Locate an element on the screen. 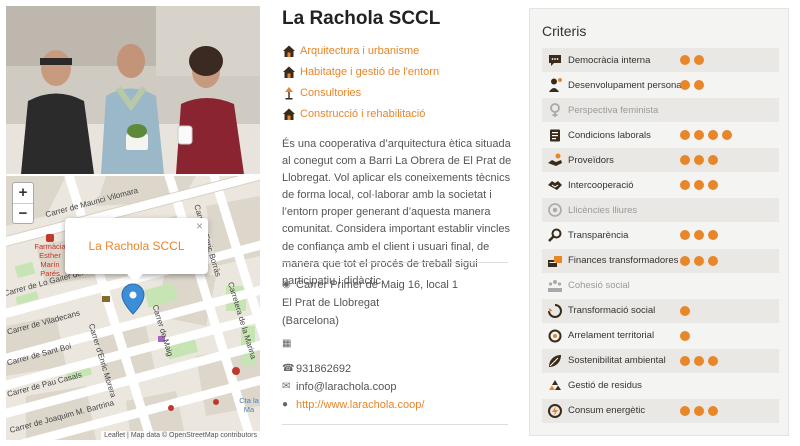 The image size is (800, 446). activity-label: Habitatge i gestió de l'entorn is located at coordinates (370, 71).